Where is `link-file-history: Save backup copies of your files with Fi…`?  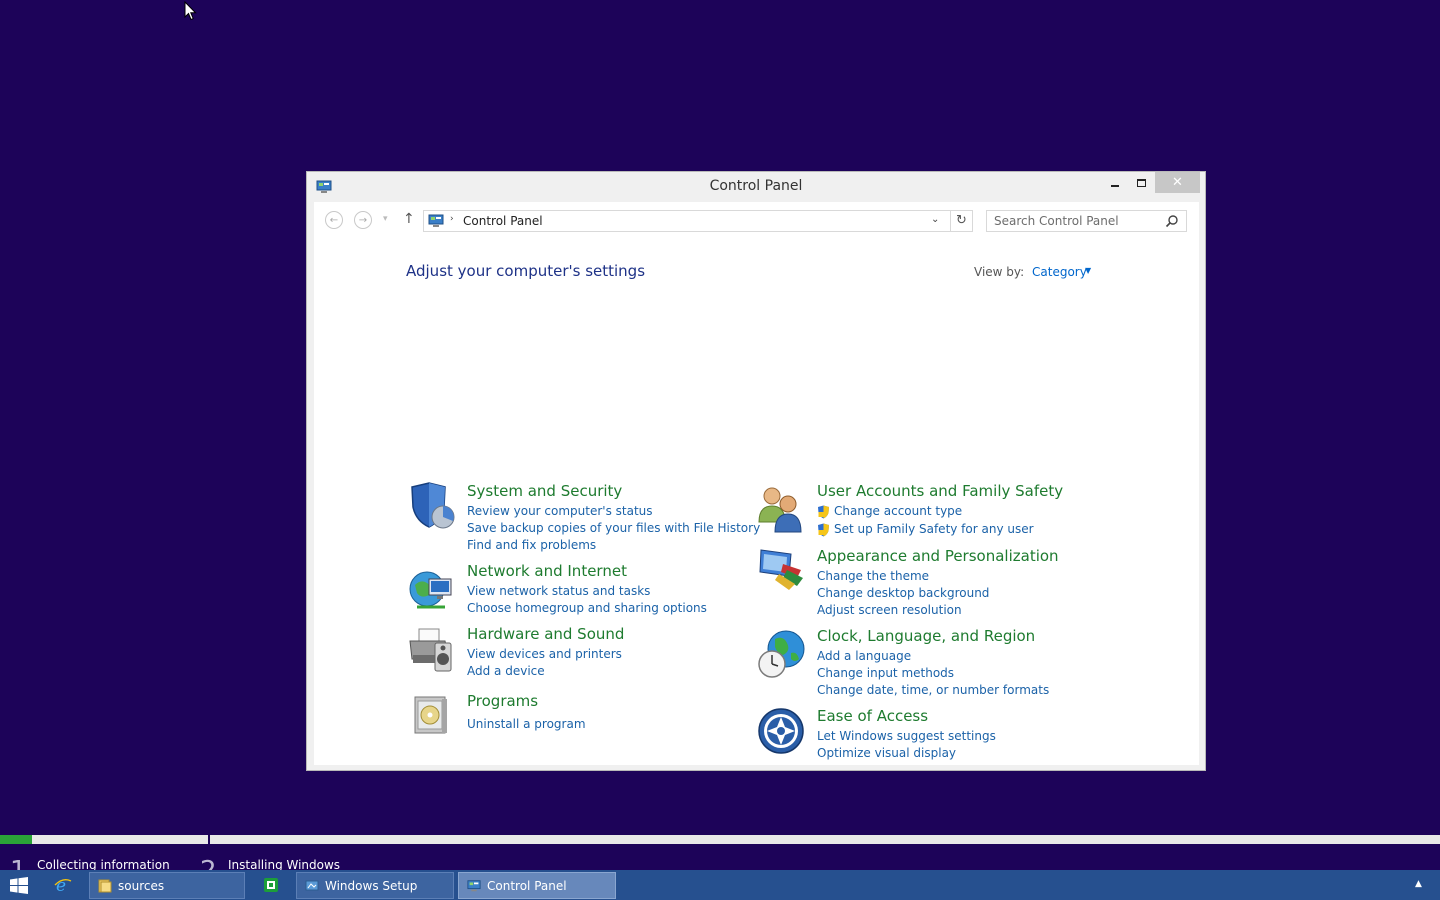
link-file-history: Save backup copies of your files with Fi… is located at coordinates (613, 528).